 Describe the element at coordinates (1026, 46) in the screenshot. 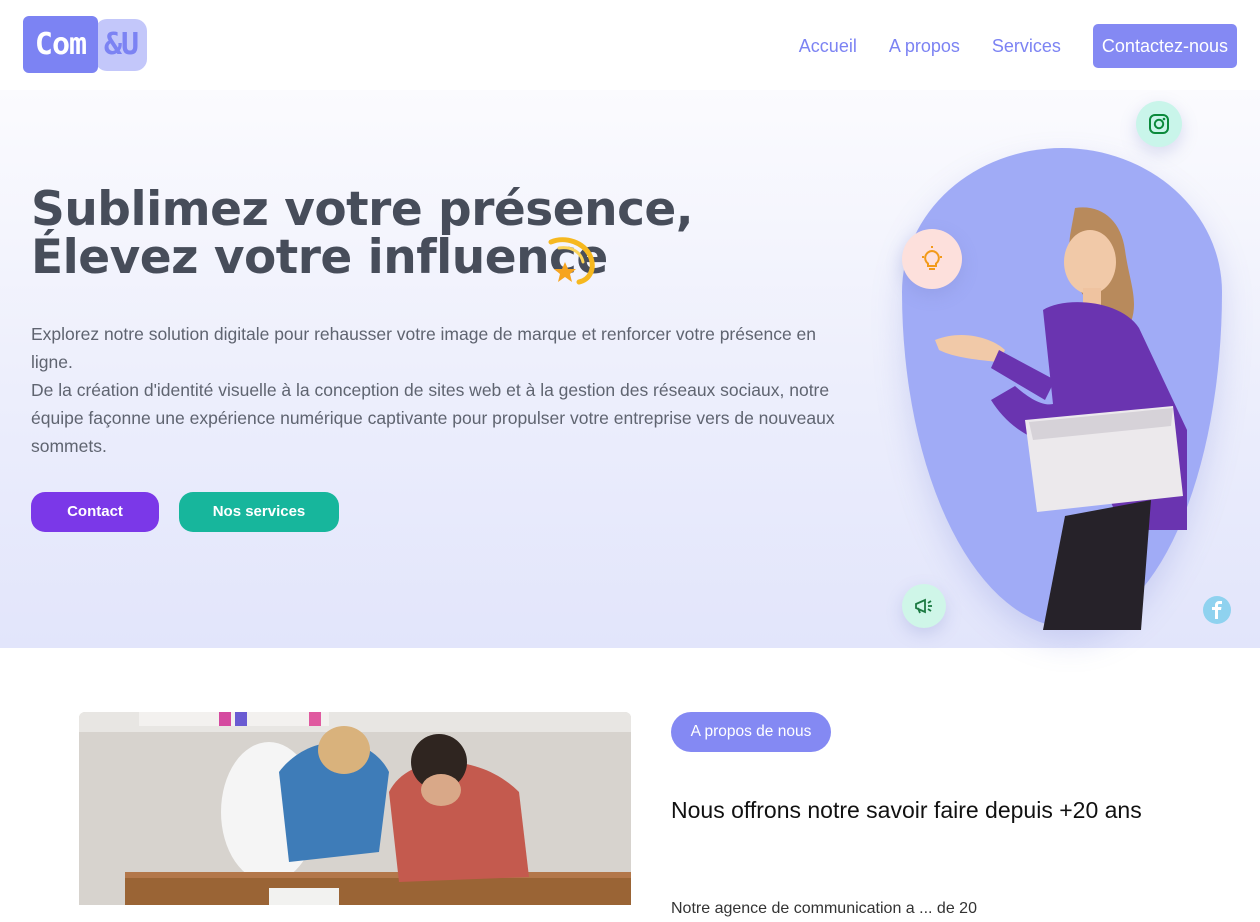

I see `nav-link-services: Services` at that location.